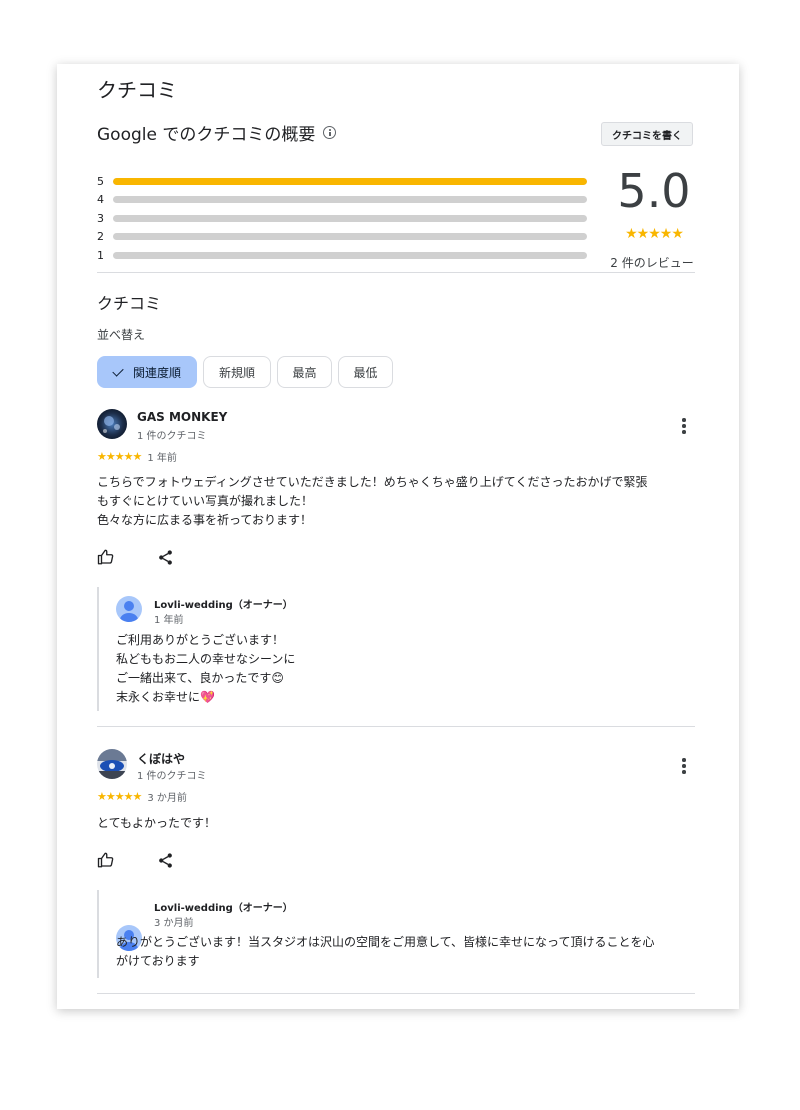 The height and width of the screenshot is (1110, 800). Describe the element at coordinates (161, 758) in the screenshot. I see `review-author: くぼはや` at that location.